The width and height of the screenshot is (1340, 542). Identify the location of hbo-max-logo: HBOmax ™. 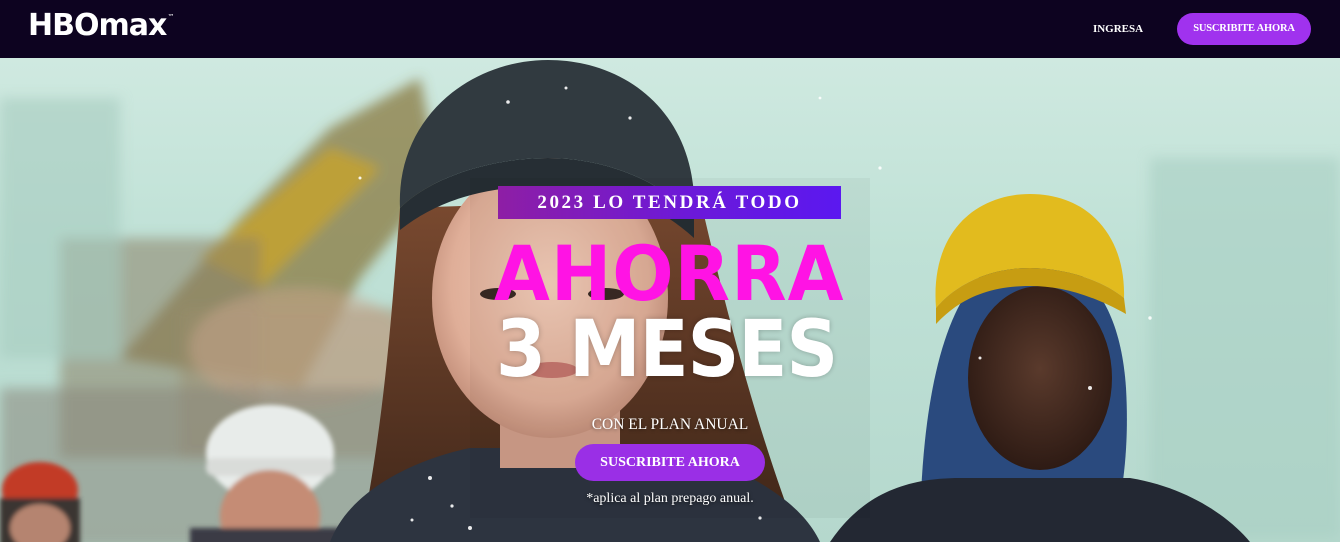
(101, 26).